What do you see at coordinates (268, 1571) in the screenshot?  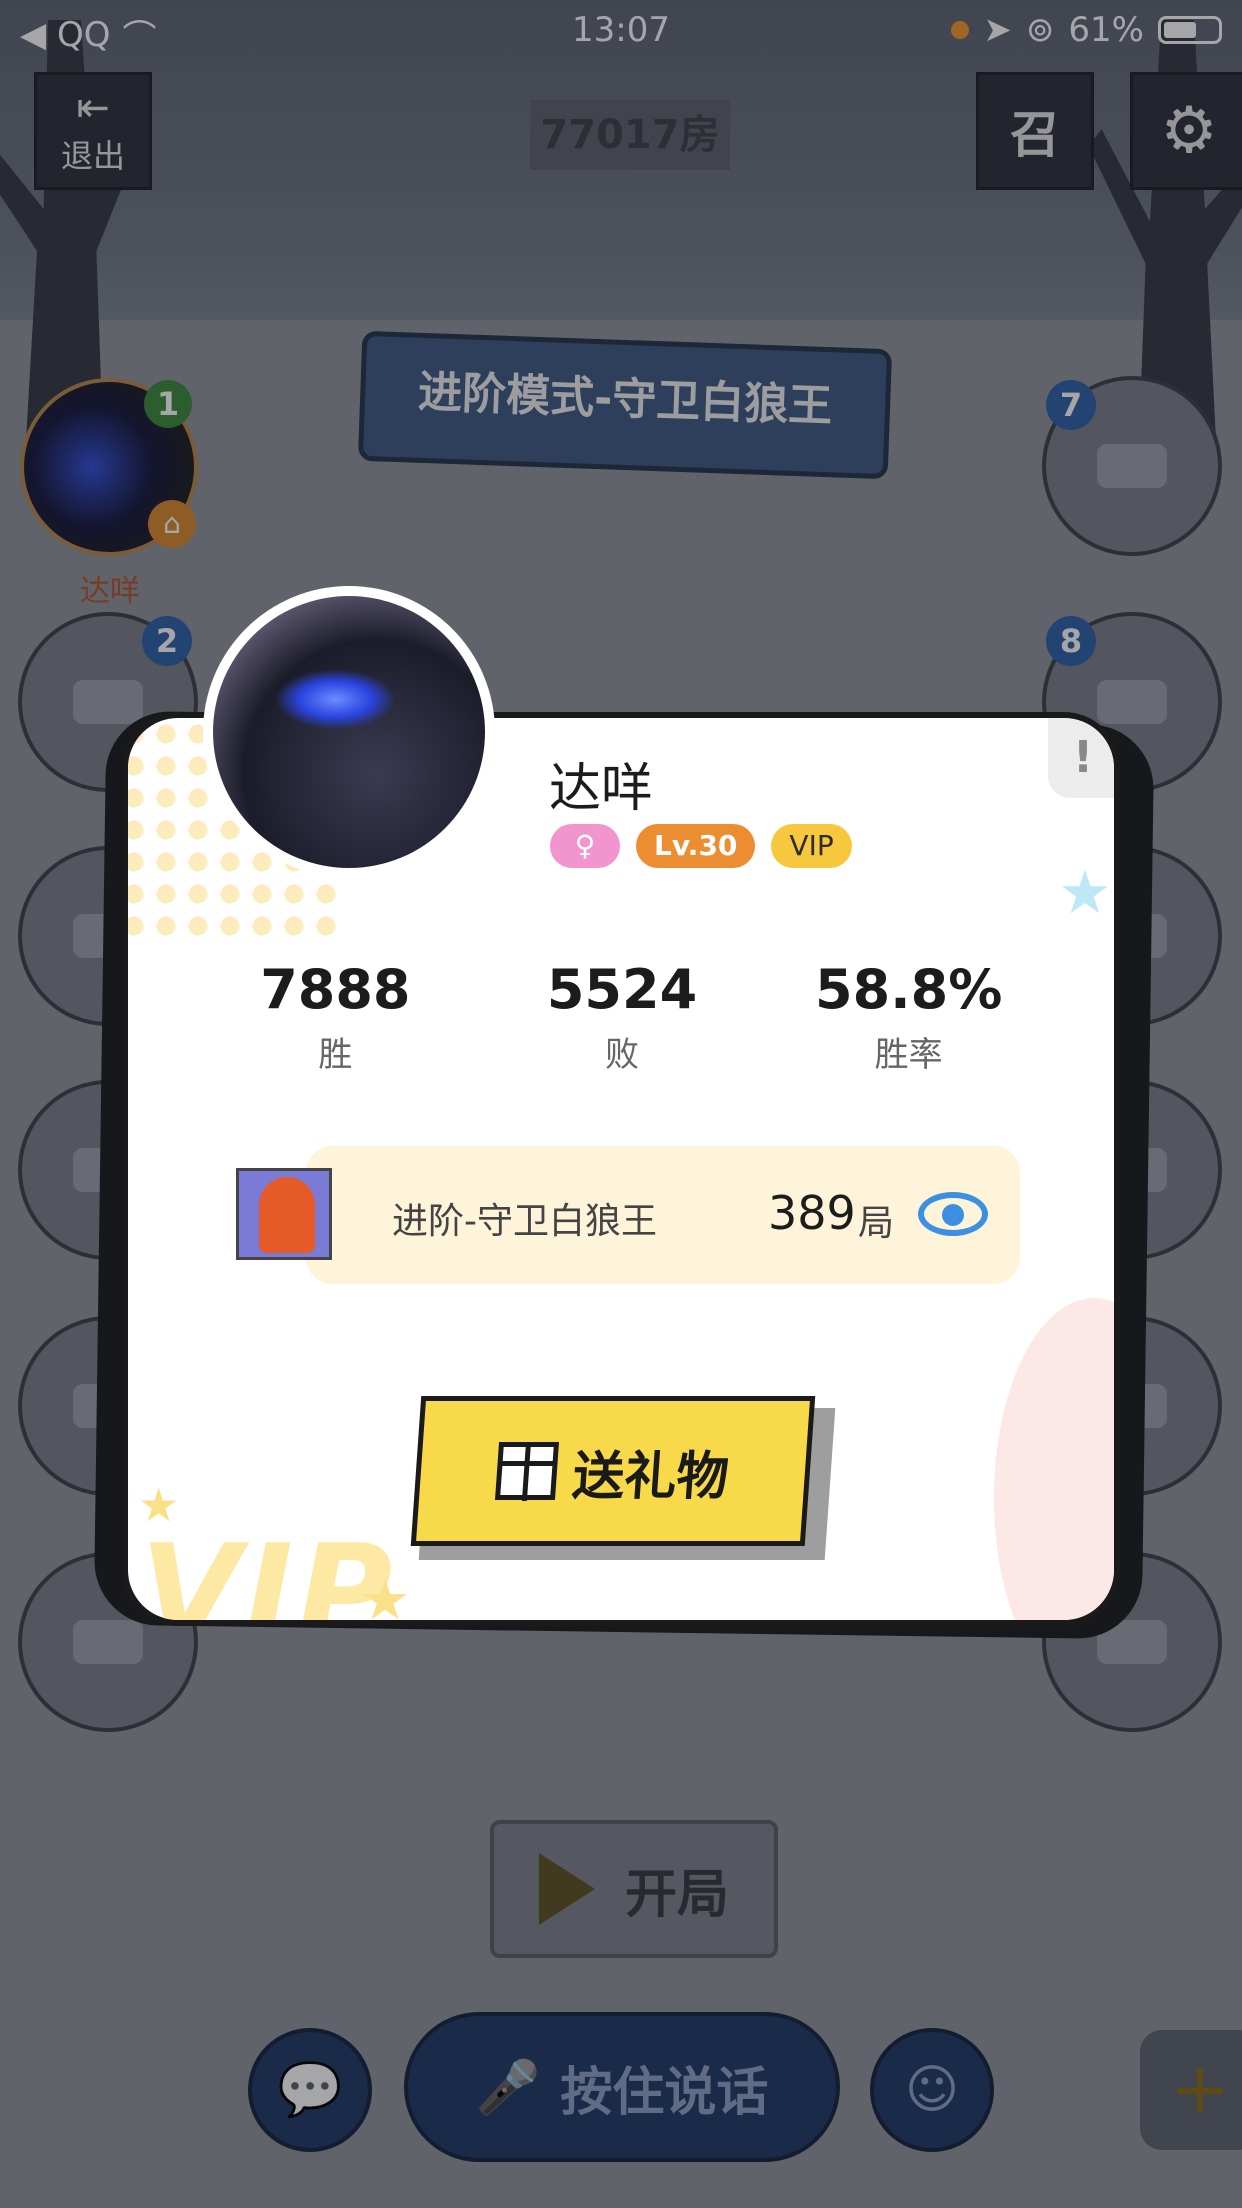 I see `vip-watermark: VIP` at bounding box center [268, 1571].